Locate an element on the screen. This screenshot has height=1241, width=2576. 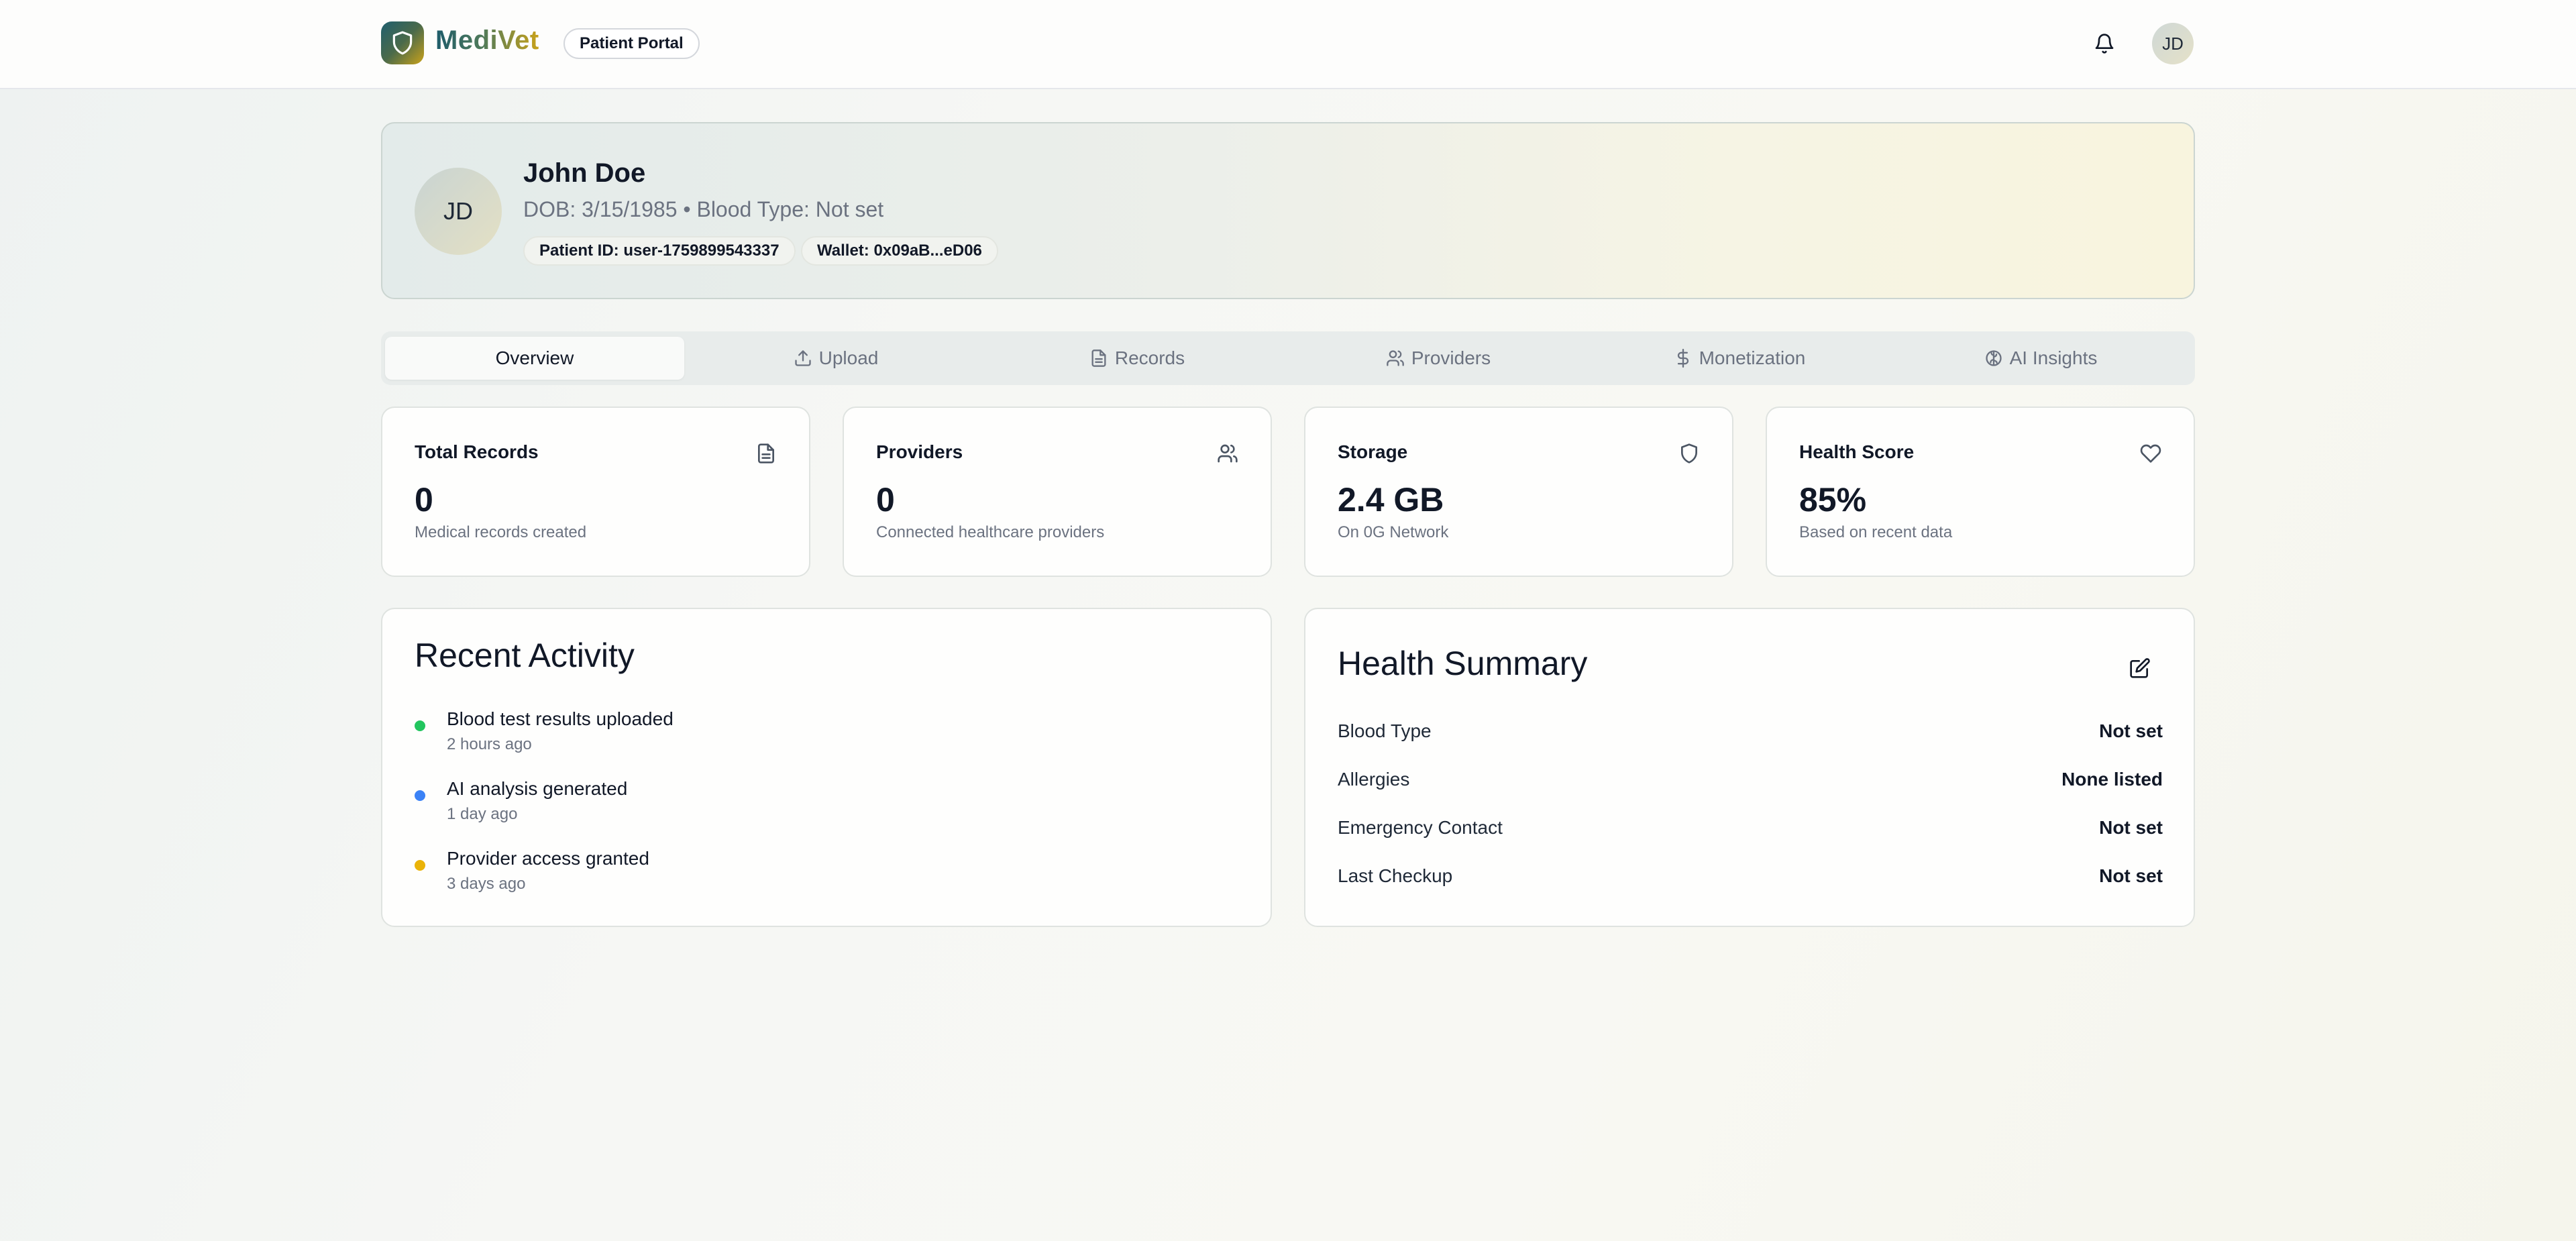
health-row-emergency-contact: Emergency Contact Not set is located at coordinates (1750, 830).